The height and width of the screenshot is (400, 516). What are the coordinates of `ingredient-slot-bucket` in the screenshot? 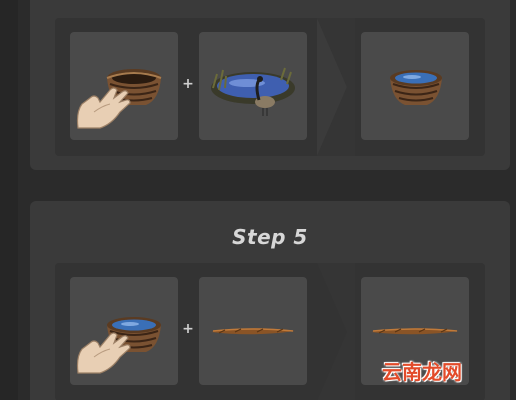 It's located at (124, 86).